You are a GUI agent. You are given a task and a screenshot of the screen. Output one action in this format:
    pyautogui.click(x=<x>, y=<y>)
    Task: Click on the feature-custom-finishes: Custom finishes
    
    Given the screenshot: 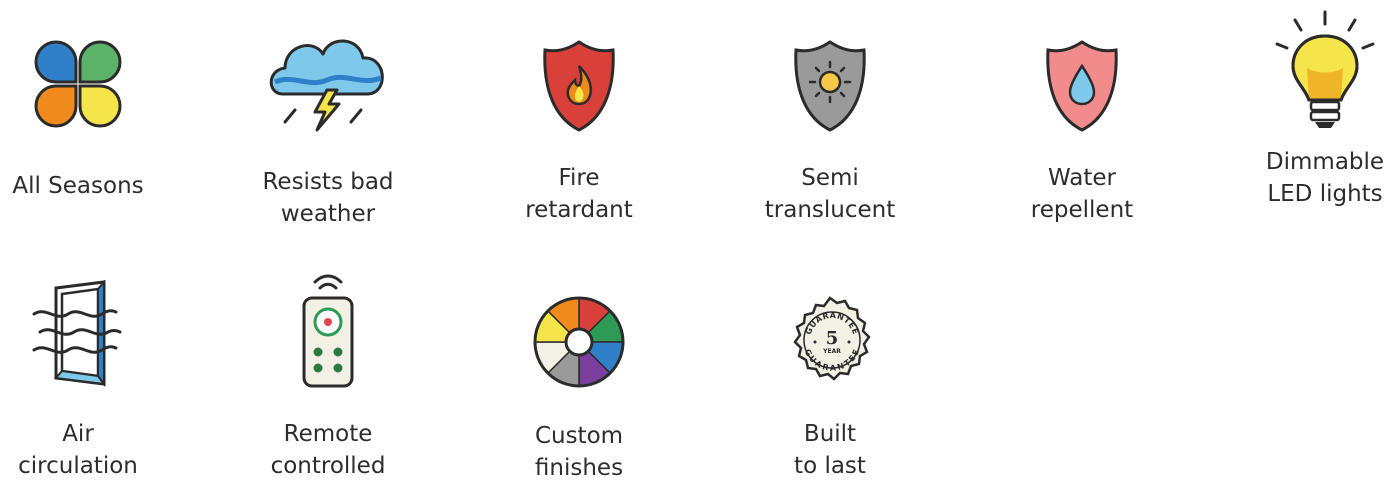 What is the action you would take?
    pyautogui.click(x=579, y=389)
    